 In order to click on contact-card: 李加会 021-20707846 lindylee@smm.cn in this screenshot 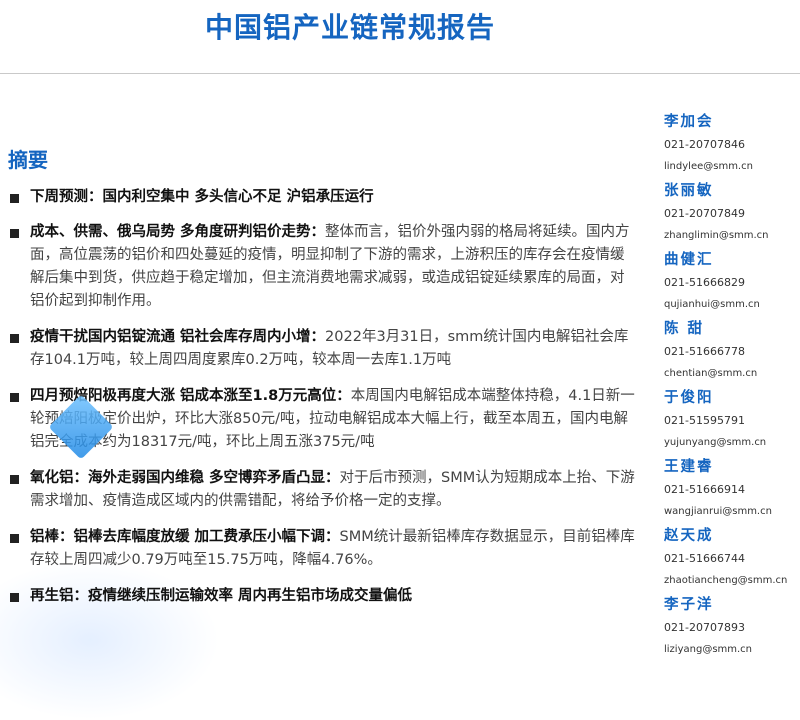, I will do `click(732, 144)`.